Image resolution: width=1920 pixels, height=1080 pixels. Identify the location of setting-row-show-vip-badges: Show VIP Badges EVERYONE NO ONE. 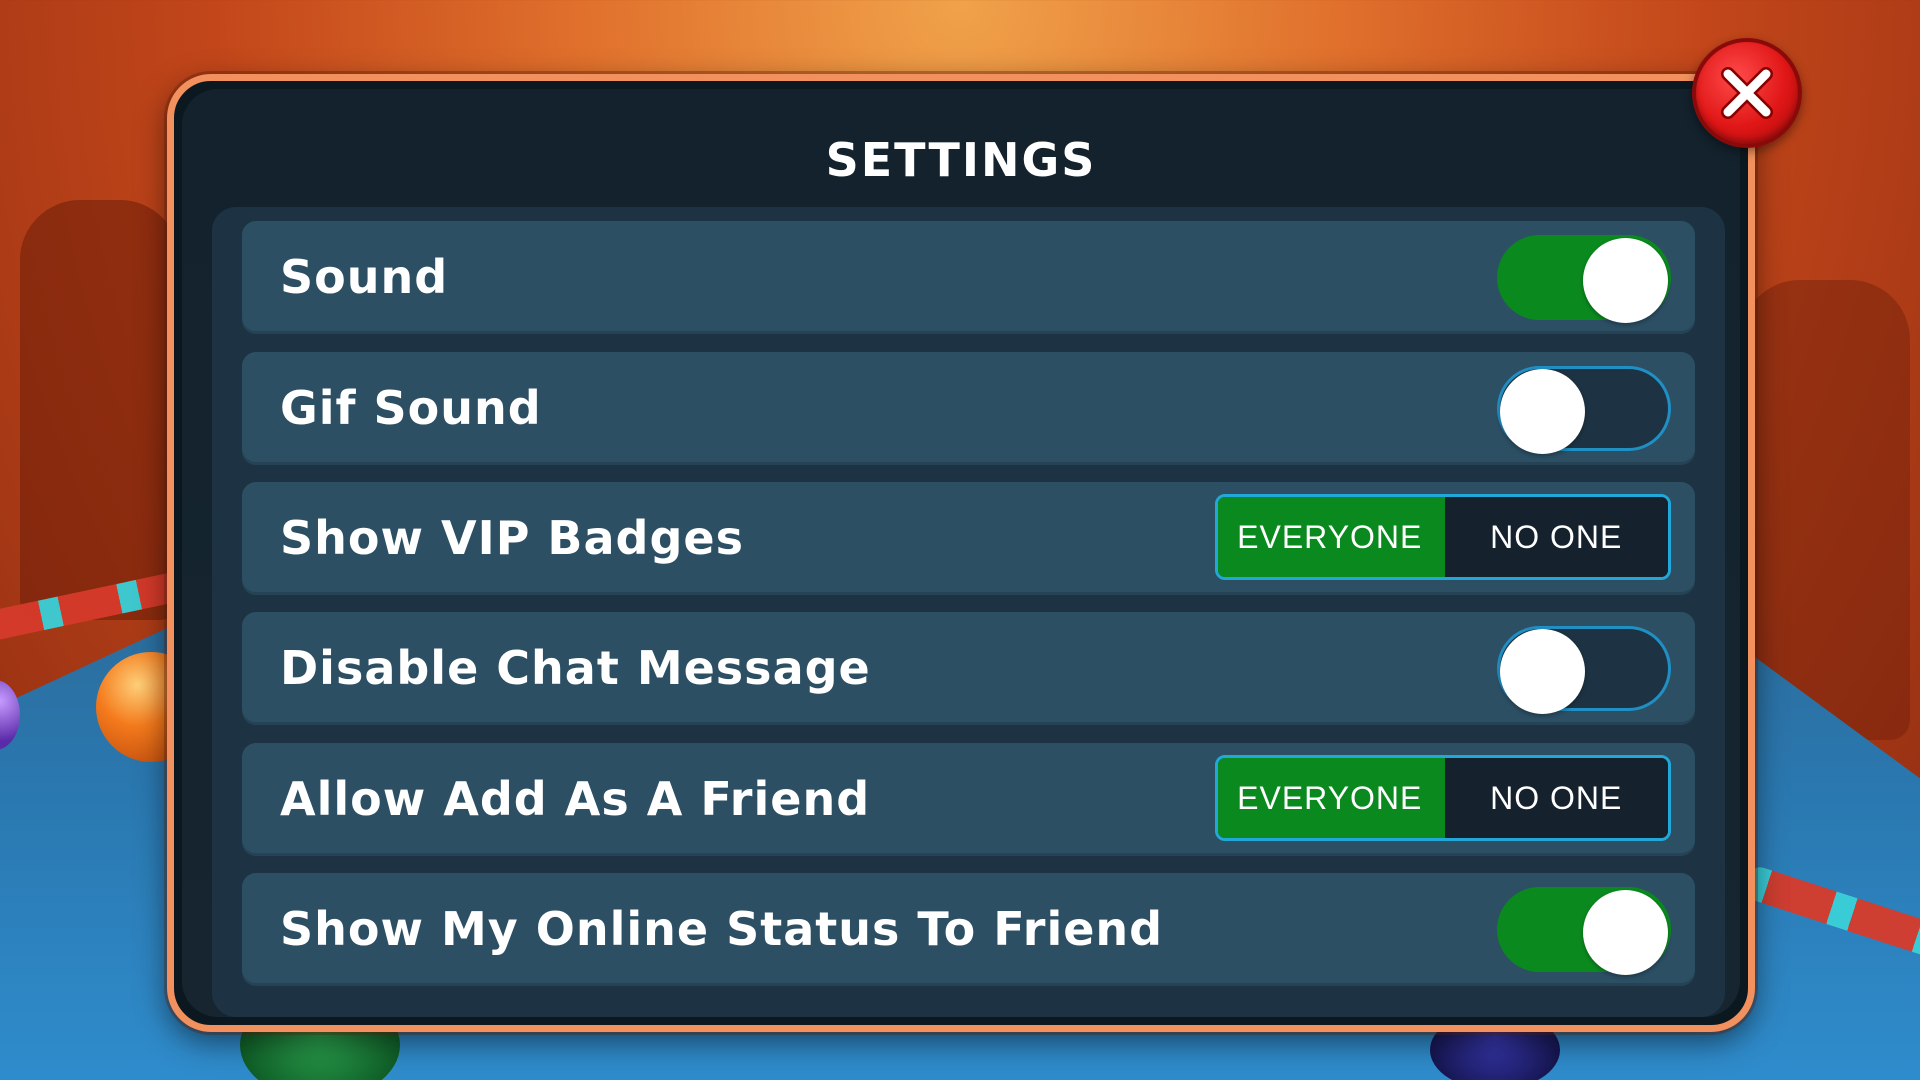
(968, 538).